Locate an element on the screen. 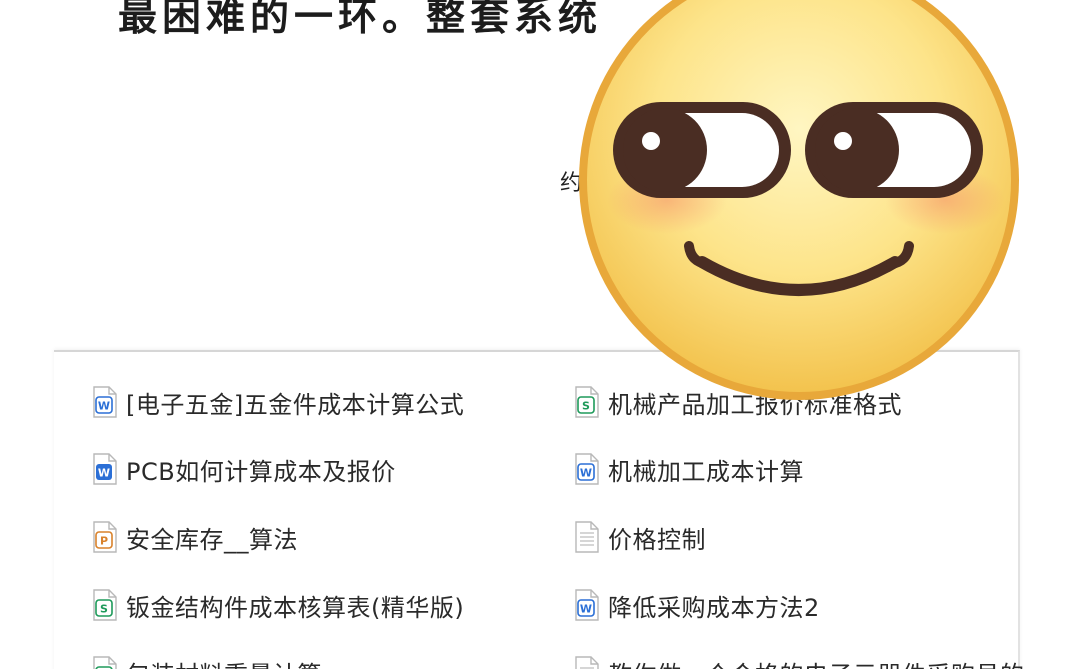 This screenshot has width=1080, height=669. file-name: 机械产品加工报价标准格式 is located at coordinates (755, 404).